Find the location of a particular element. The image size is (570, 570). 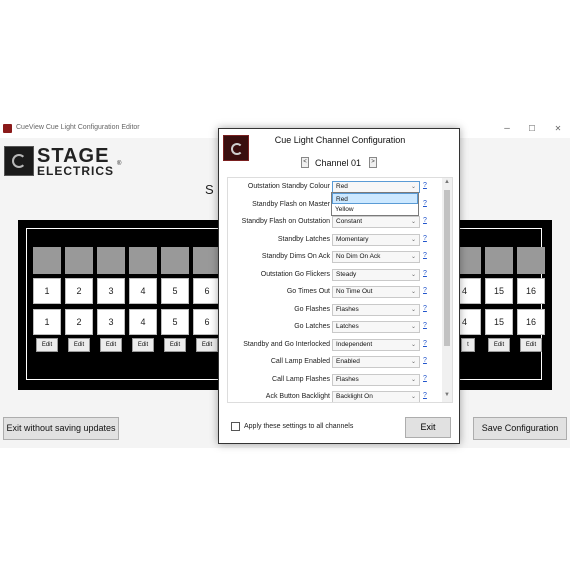

page-heading-partial: S is located at coordinates (209, 189).